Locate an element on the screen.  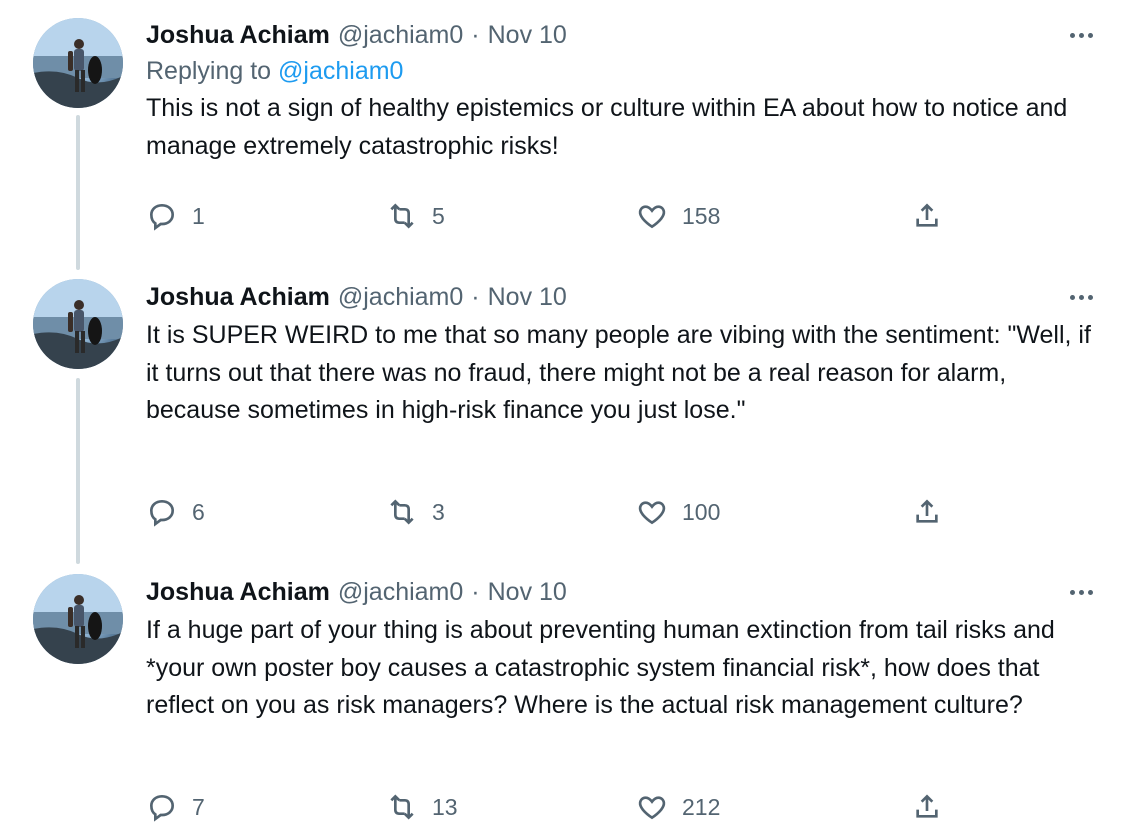
replying-mention: @jachiam0 is located at coordinates (340, 71).